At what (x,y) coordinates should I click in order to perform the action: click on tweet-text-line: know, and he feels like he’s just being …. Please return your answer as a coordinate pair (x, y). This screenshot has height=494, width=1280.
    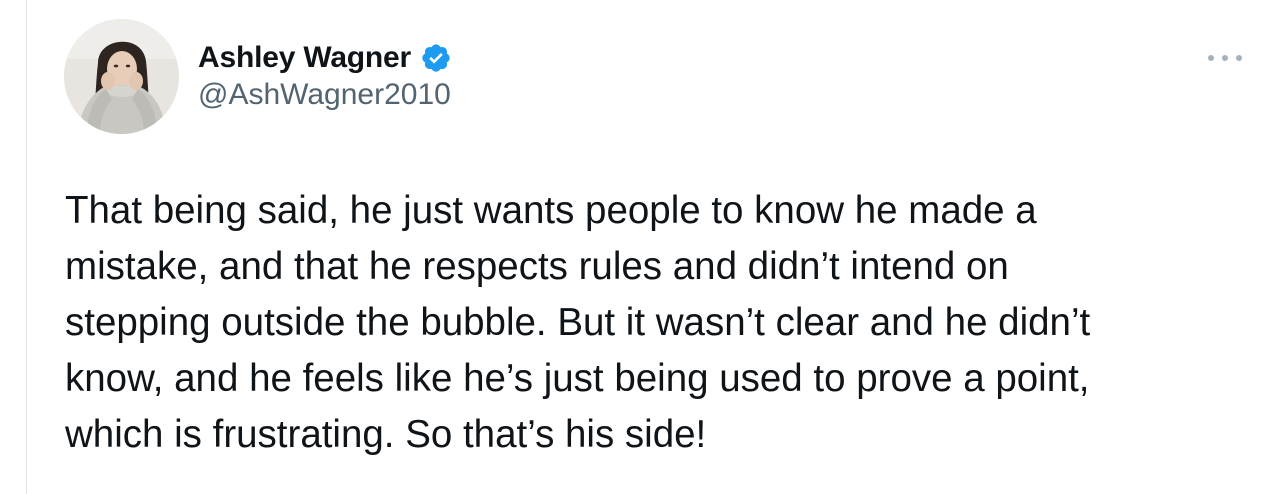
    Looking at the image, I should click on (577, 378).